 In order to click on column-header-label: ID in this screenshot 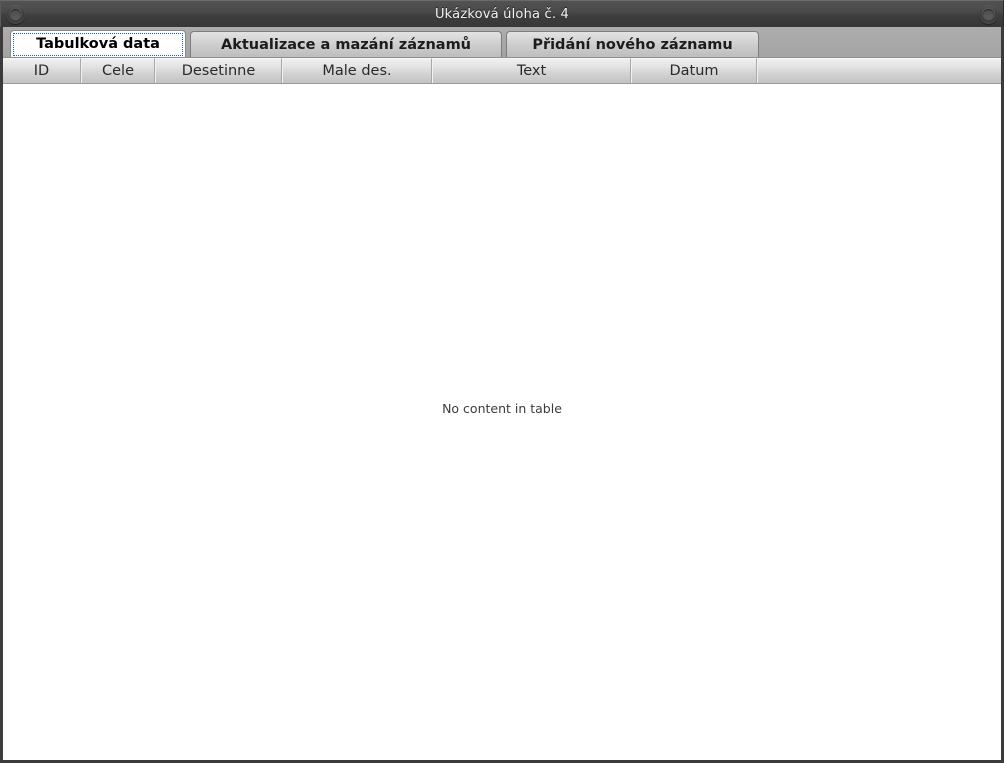, I will do `click(41, 71)`.